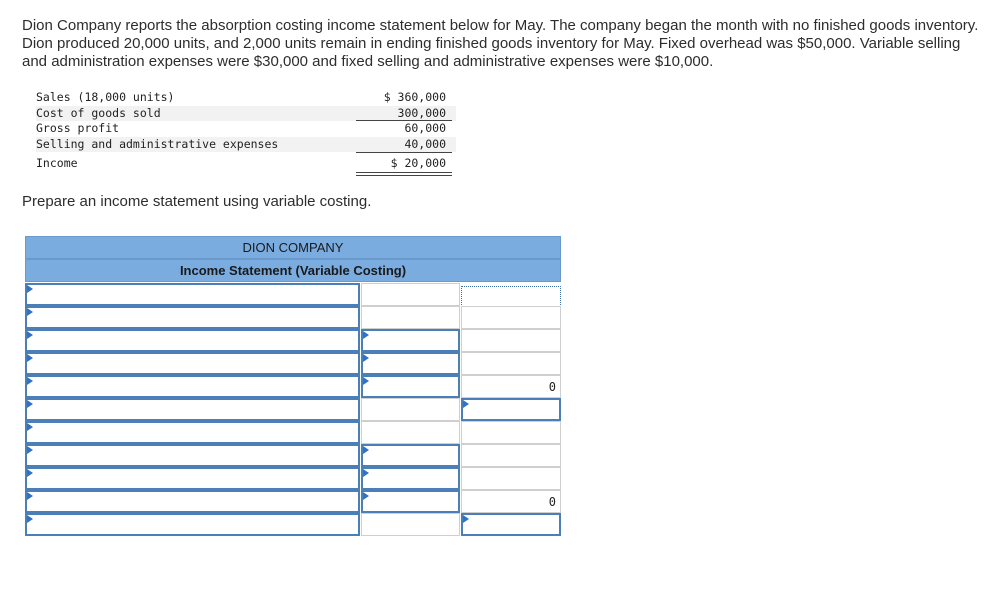  Describe the element at coordinates (410, 409) in the screenshot. I see `row6-amount-input` at that location.